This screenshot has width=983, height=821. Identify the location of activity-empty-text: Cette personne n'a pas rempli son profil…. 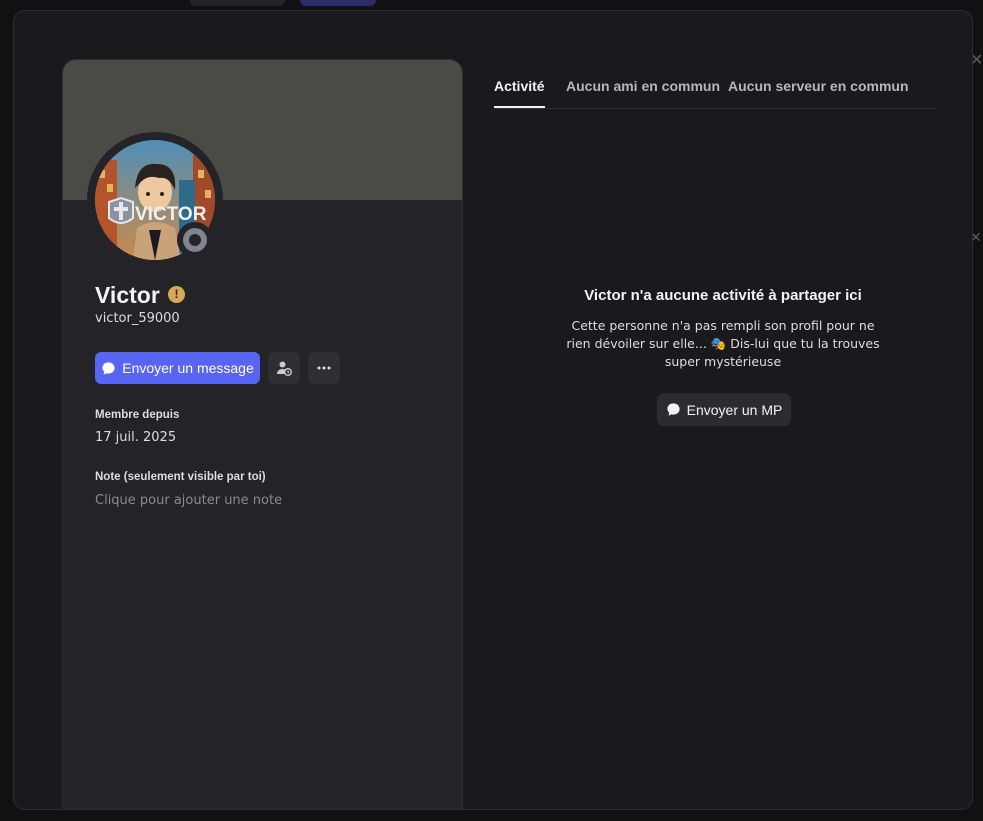
(723, 343).